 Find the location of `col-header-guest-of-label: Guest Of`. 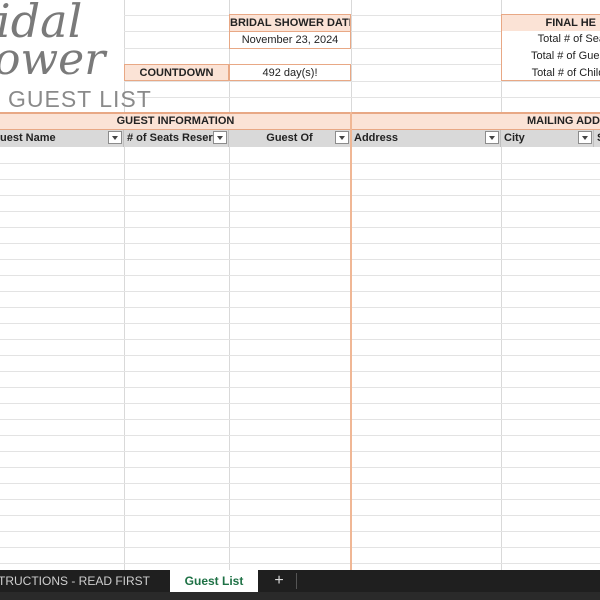

col-header-guest-of-label: Guest Of is located at coordinates (289, 138).